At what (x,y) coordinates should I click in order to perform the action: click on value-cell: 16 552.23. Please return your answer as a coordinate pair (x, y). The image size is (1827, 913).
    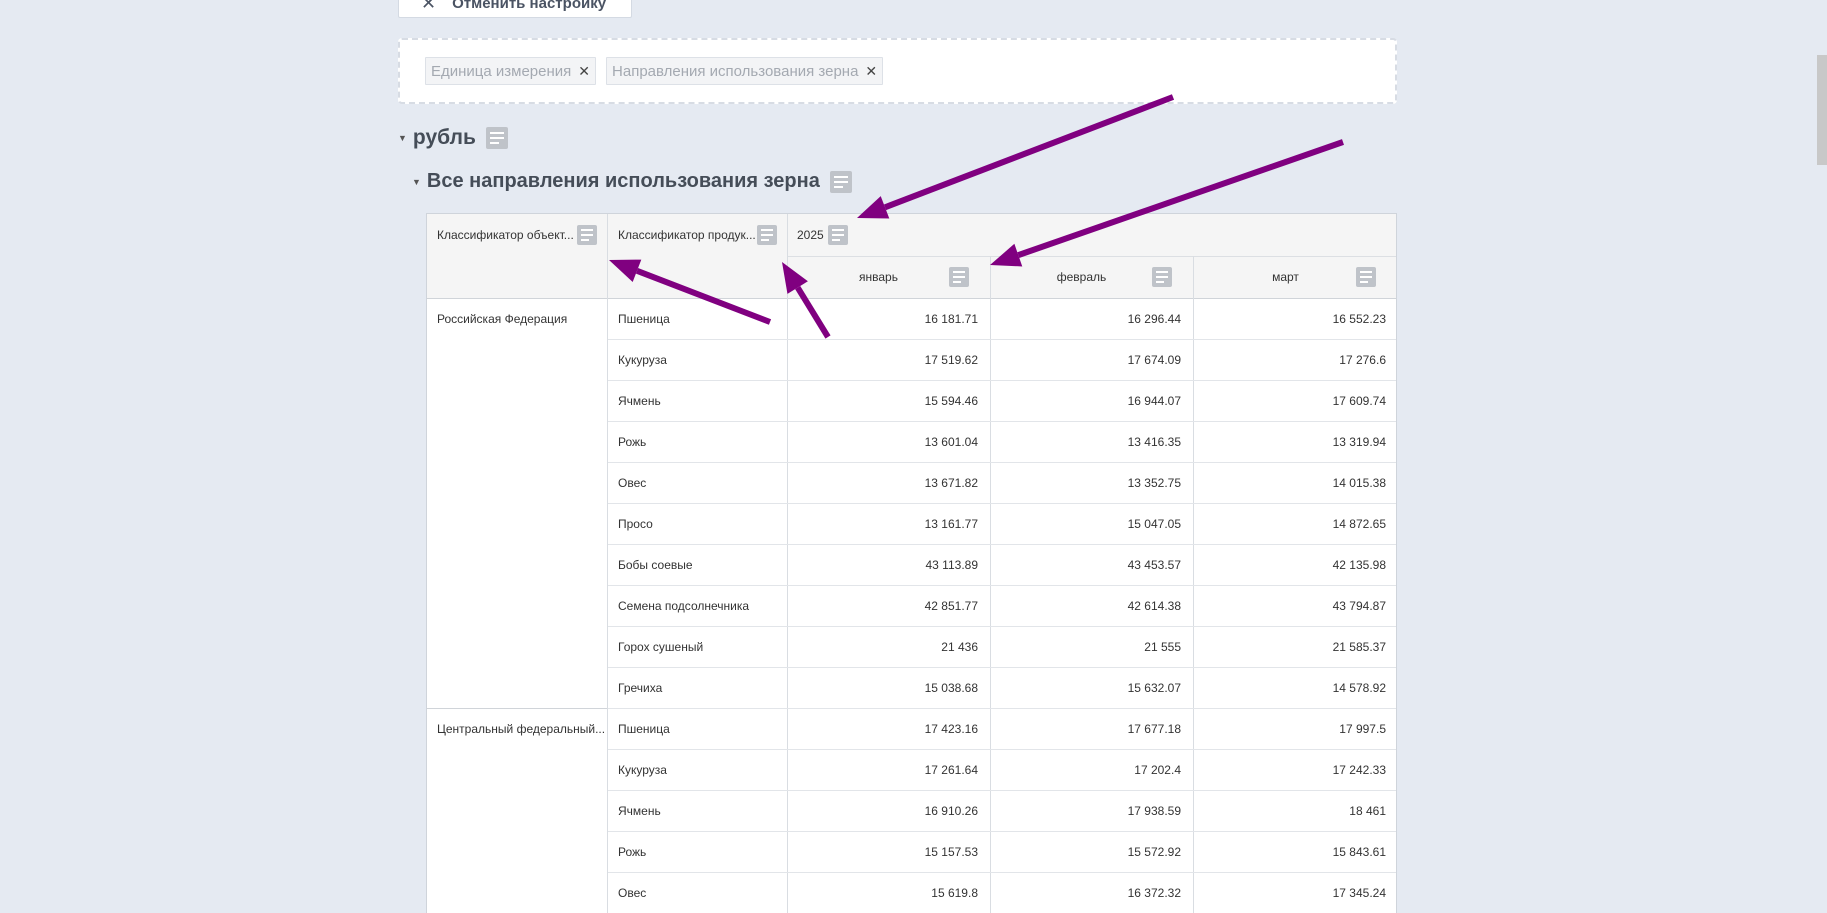
    Looking at the image, I should click on (1359, 318).